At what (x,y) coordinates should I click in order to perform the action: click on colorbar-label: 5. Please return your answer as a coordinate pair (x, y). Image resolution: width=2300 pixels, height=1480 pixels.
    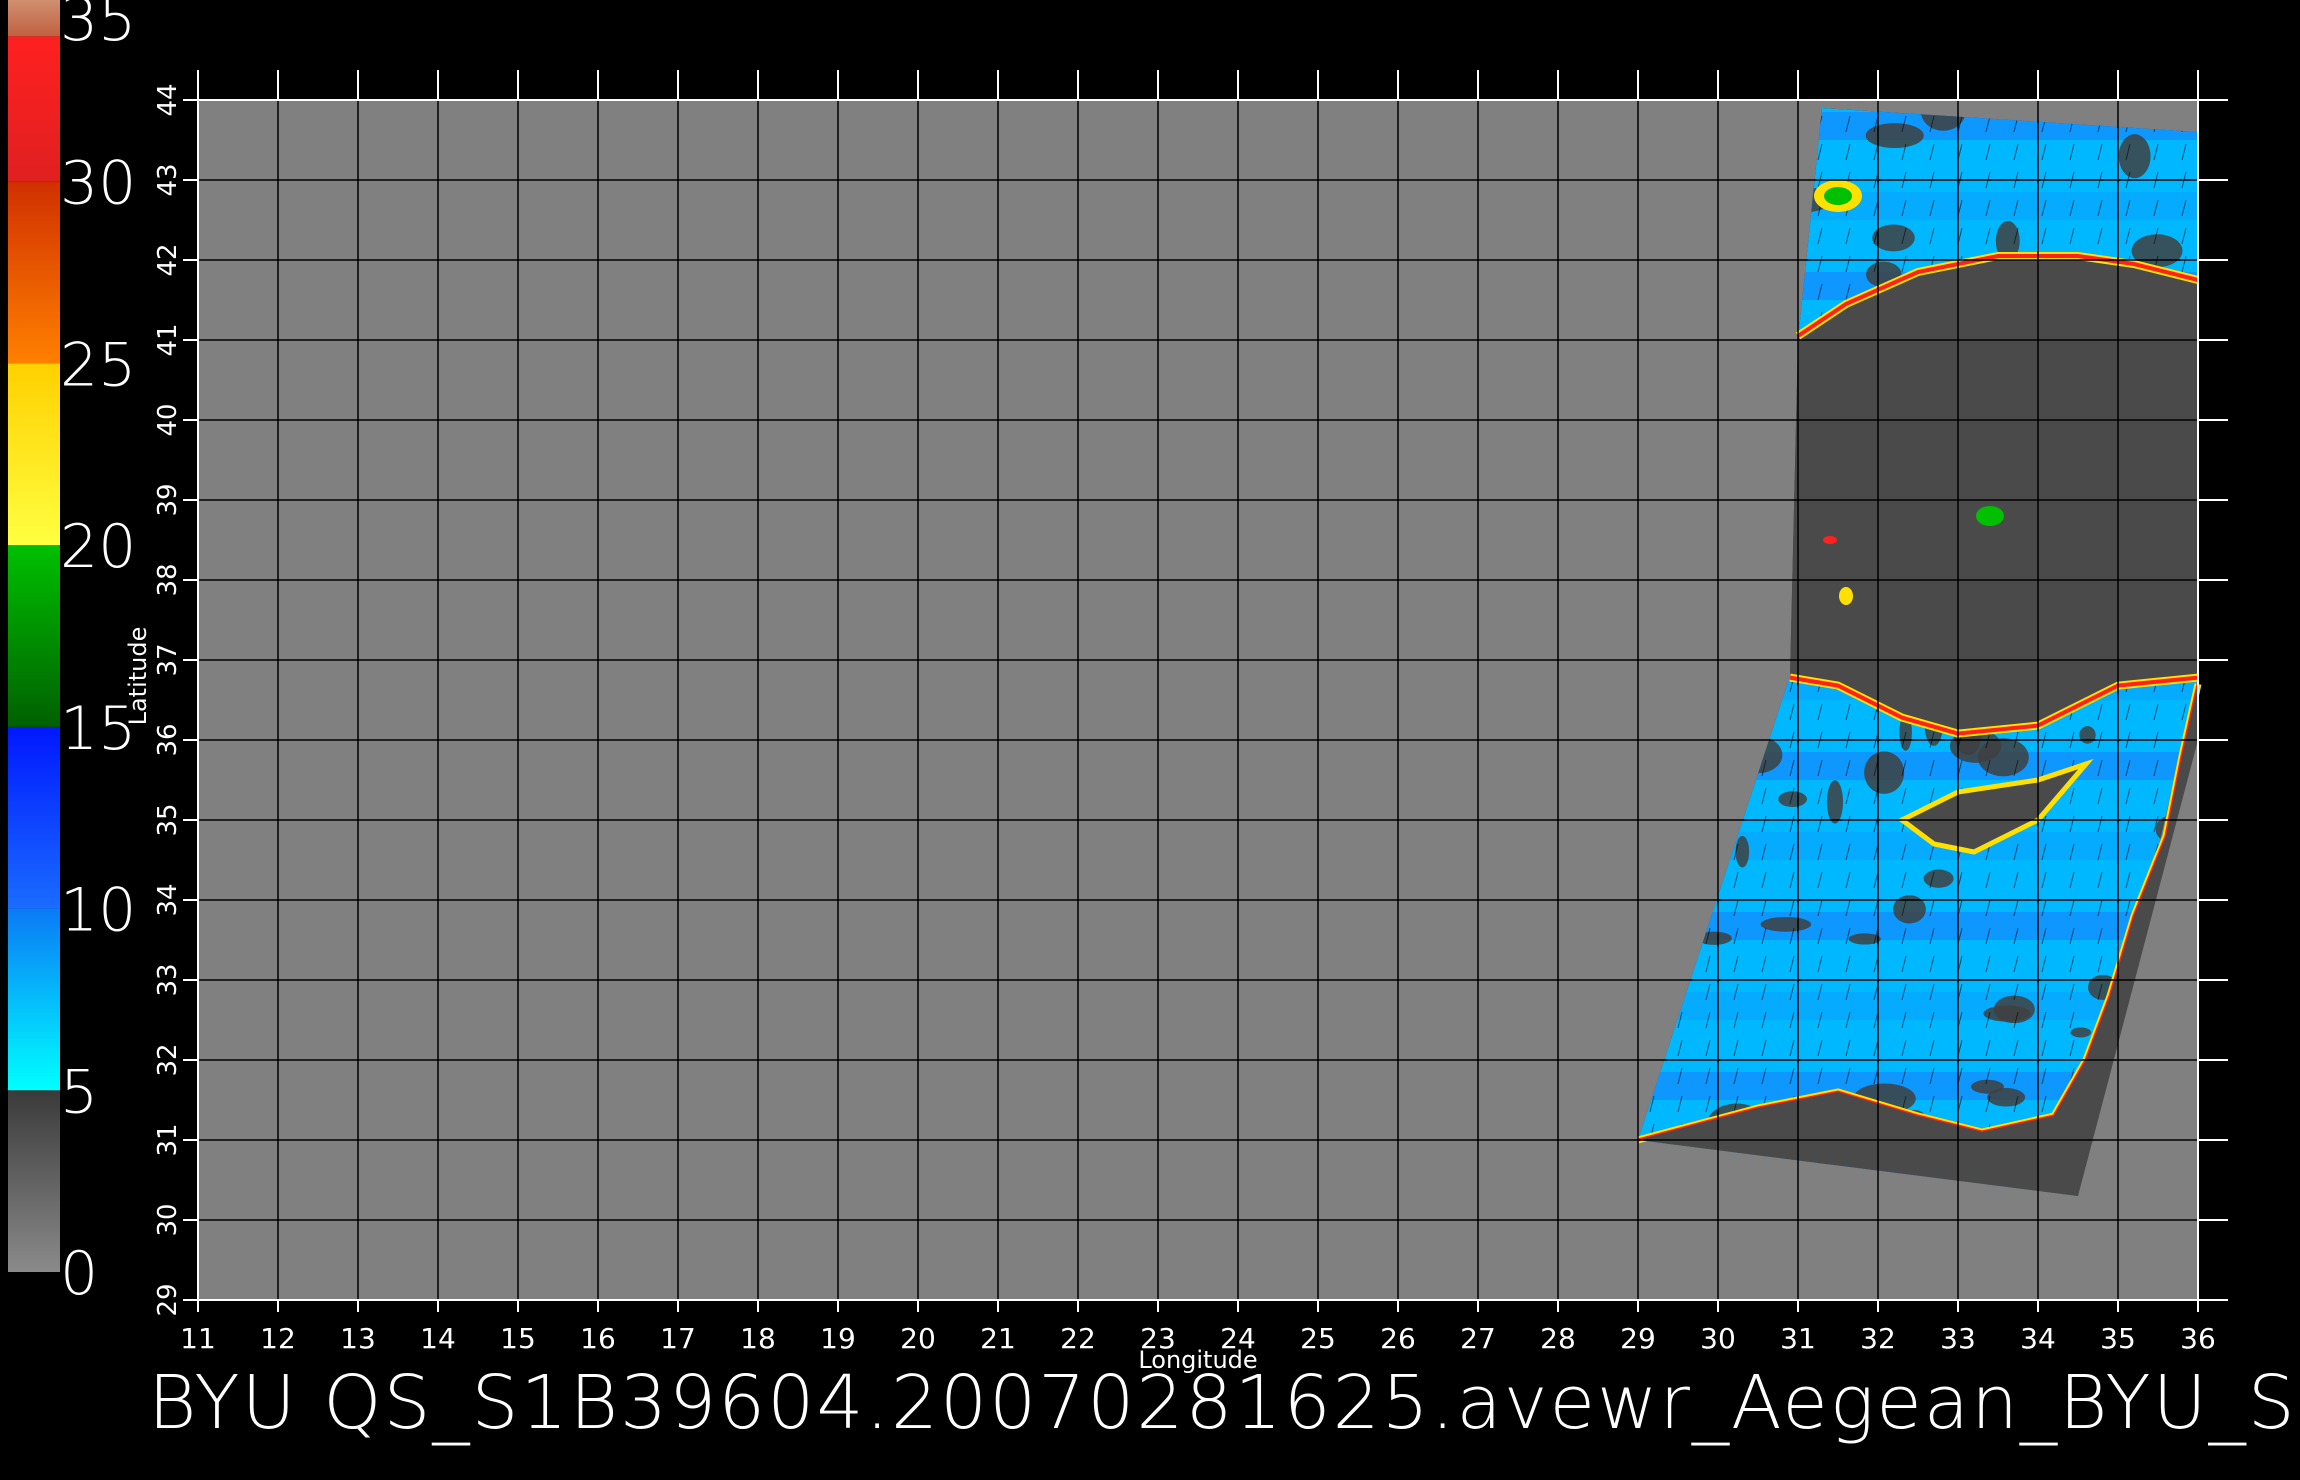
    Looking at the image, I should click on (79, 1092).